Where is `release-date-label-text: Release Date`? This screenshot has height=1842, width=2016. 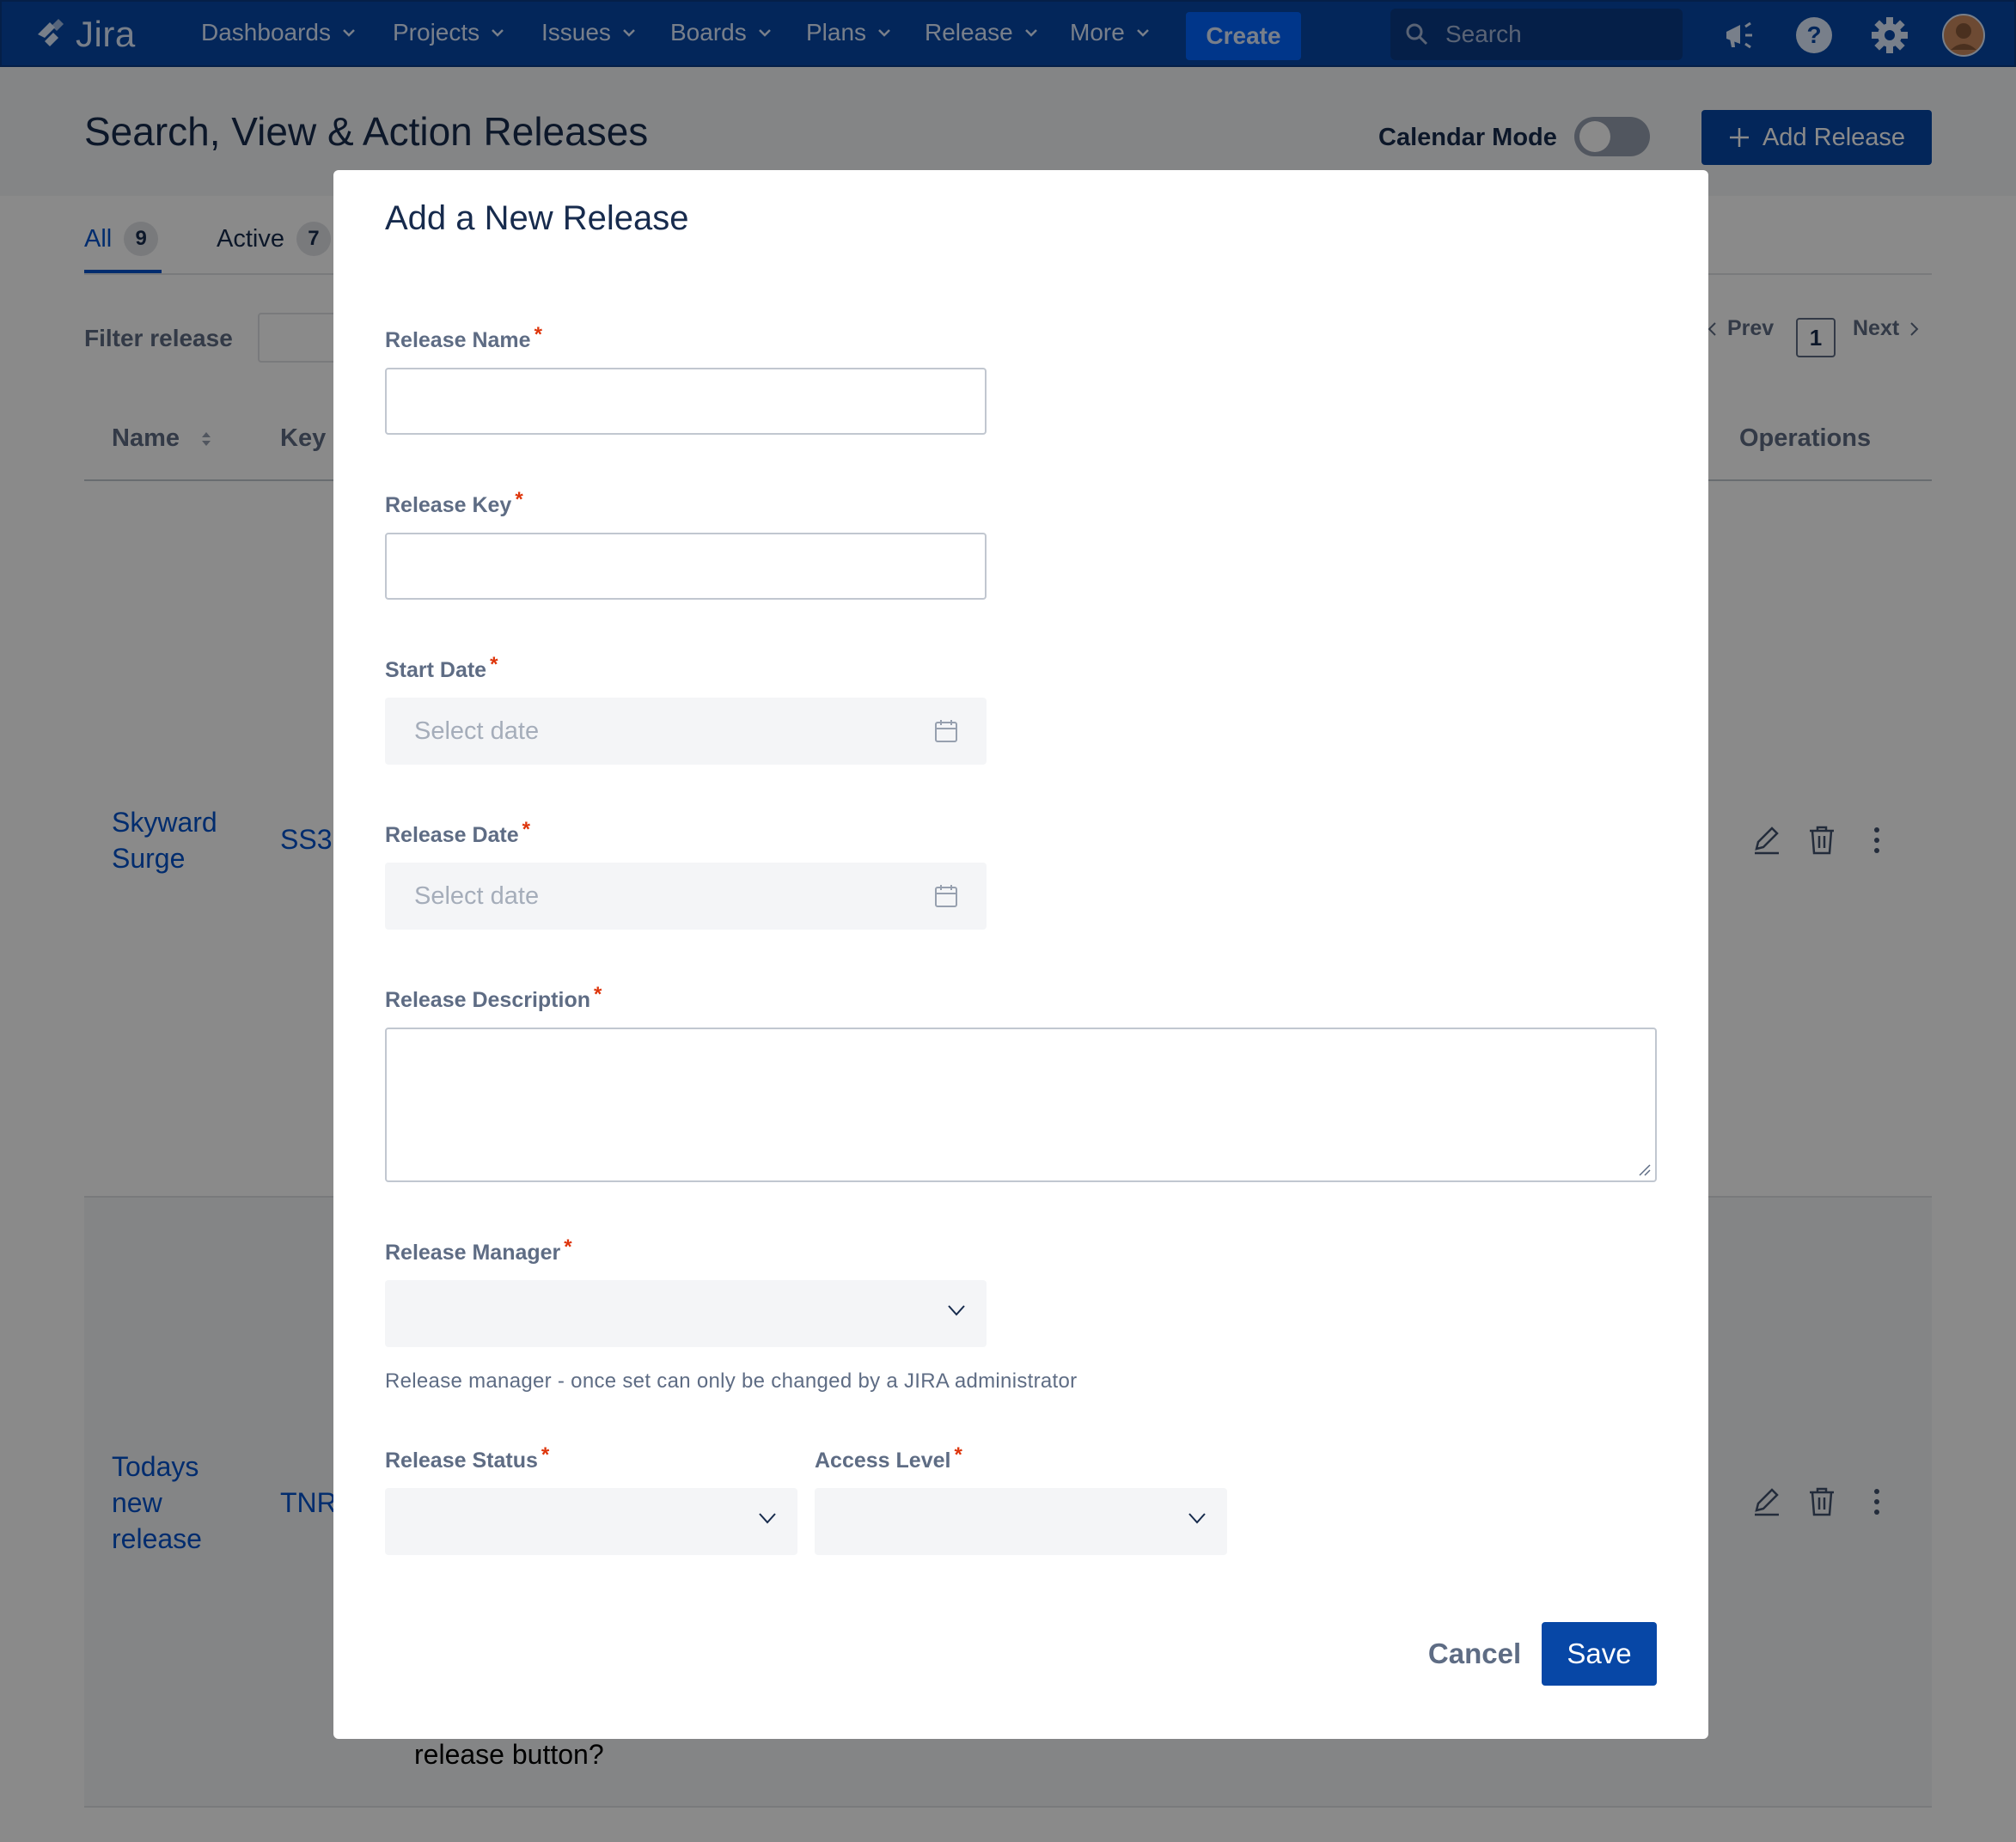 release-date-label-text: Release Date is located at coordinates (452, 835).